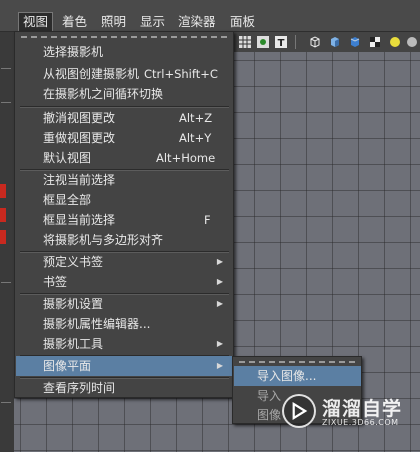  What do you see at coordinates (245, 42) in the screenshot?
I see `grid-icon` at bounding box center [245, 42].